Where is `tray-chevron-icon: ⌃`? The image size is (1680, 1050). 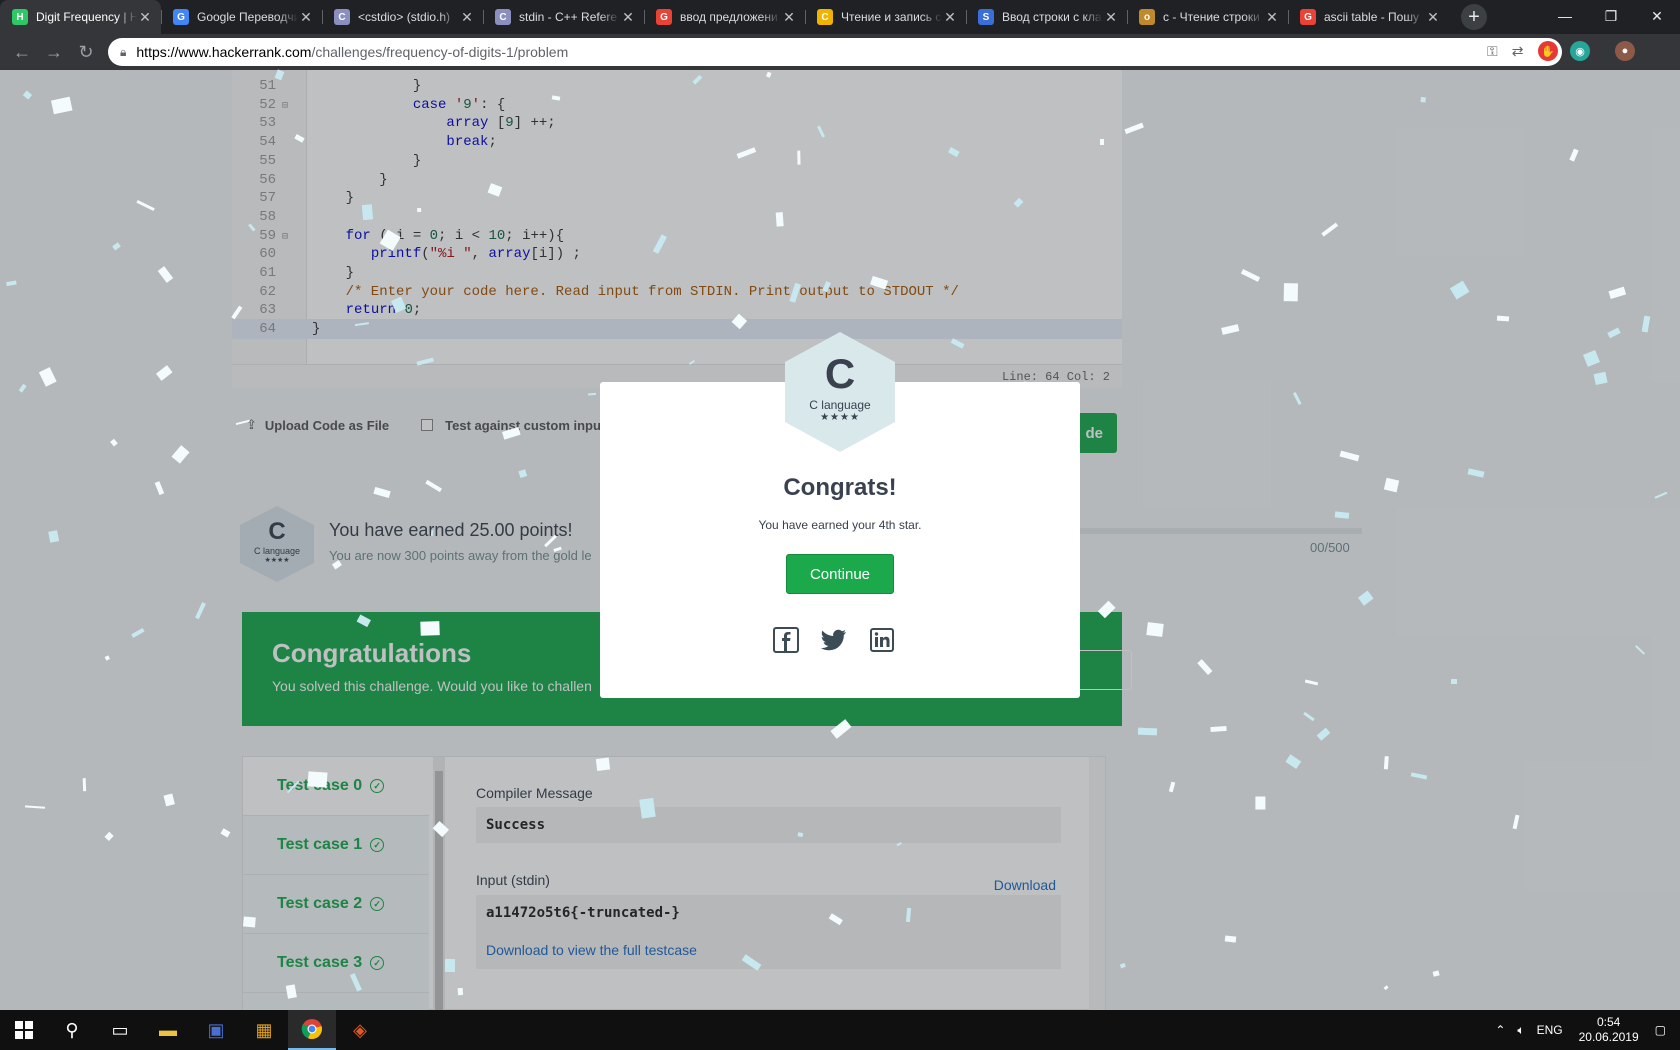 tray-chevron-icon: ⌃ is located at coordinates (1500, 1030).